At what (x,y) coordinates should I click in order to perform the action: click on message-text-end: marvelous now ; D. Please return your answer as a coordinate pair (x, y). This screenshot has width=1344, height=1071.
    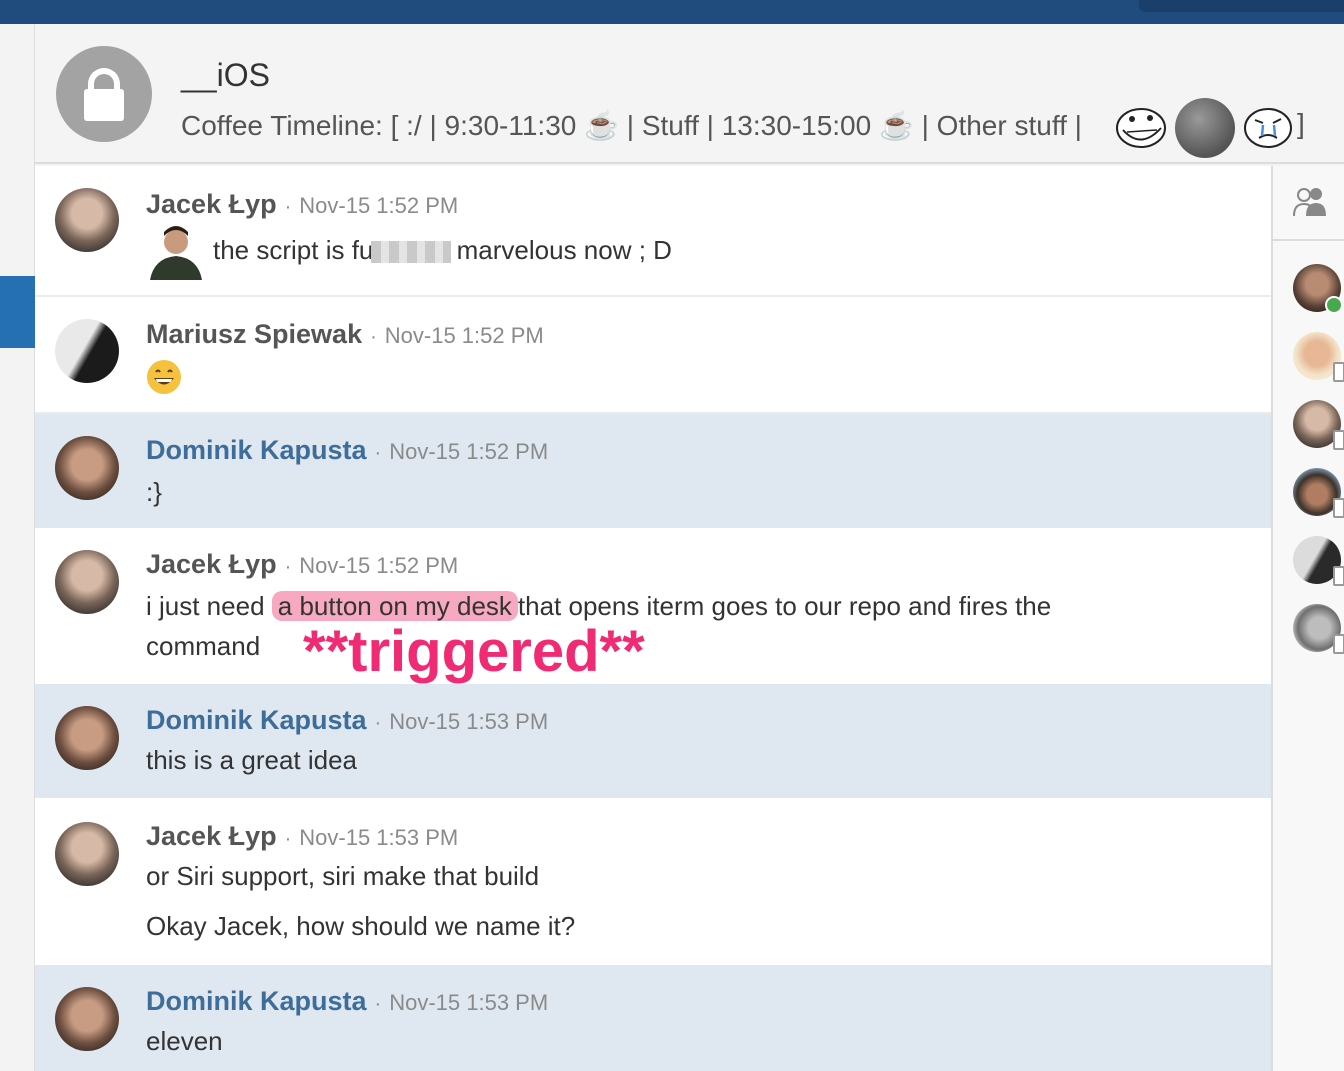
    Looking at the image, I should click on (564, 250).